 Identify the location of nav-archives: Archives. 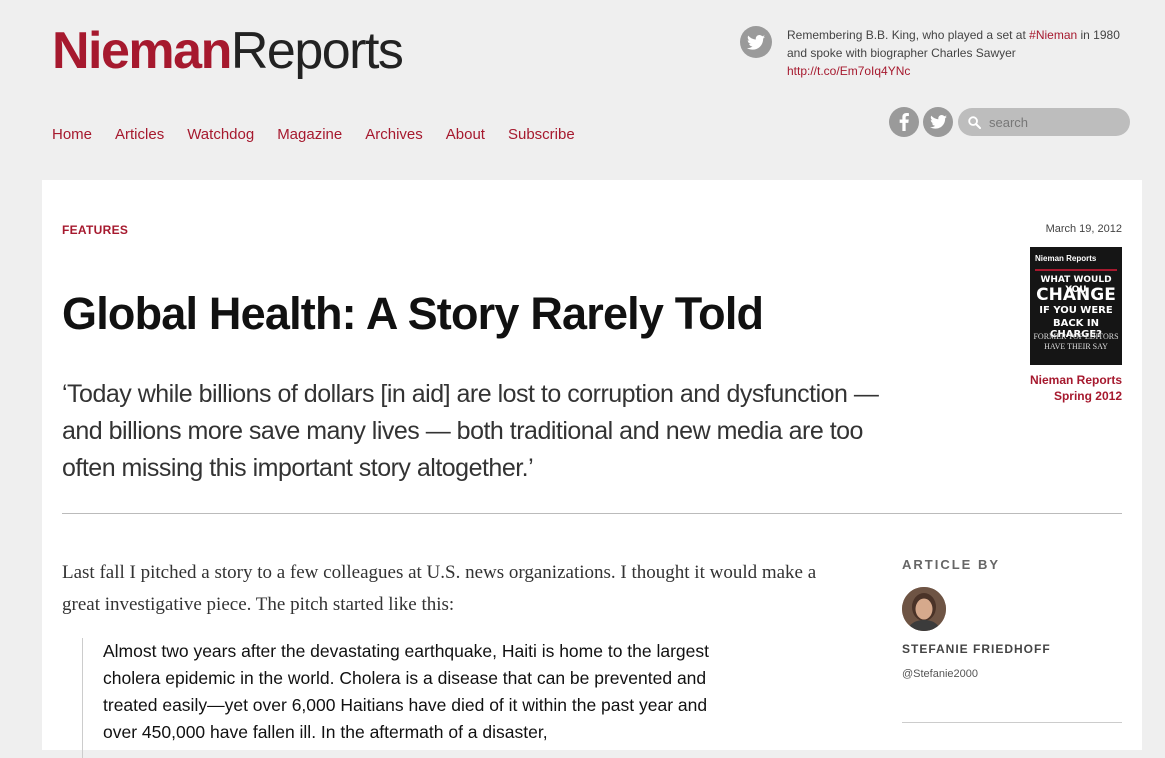
(394, 134).